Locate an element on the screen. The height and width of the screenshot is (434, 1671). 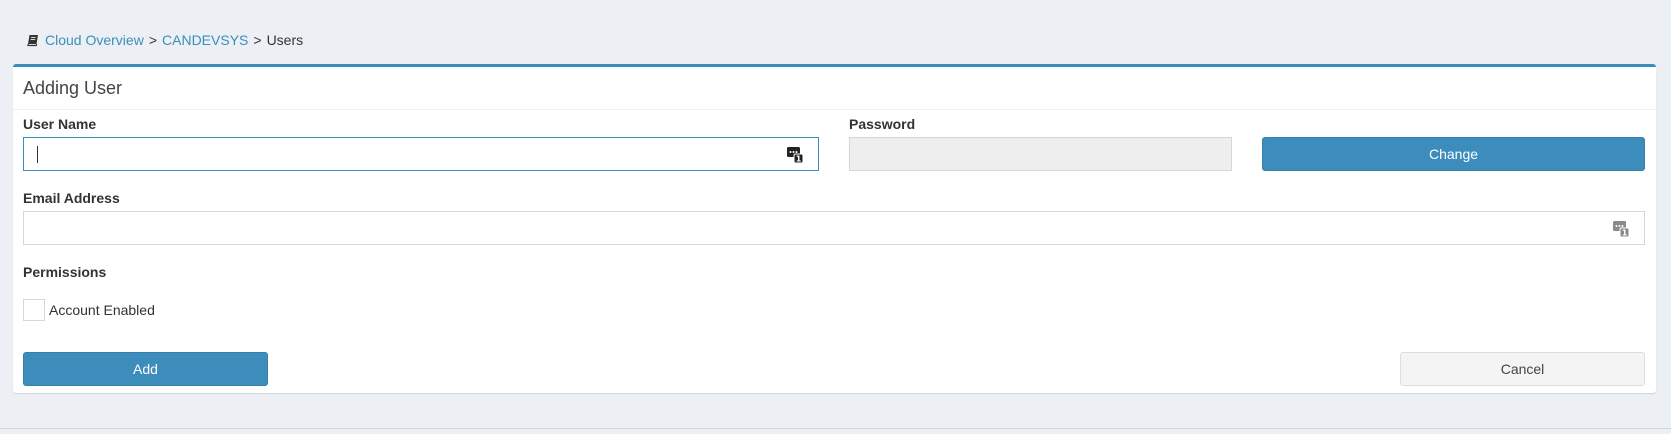
add-button: Add is located at coordinates (145, 369).